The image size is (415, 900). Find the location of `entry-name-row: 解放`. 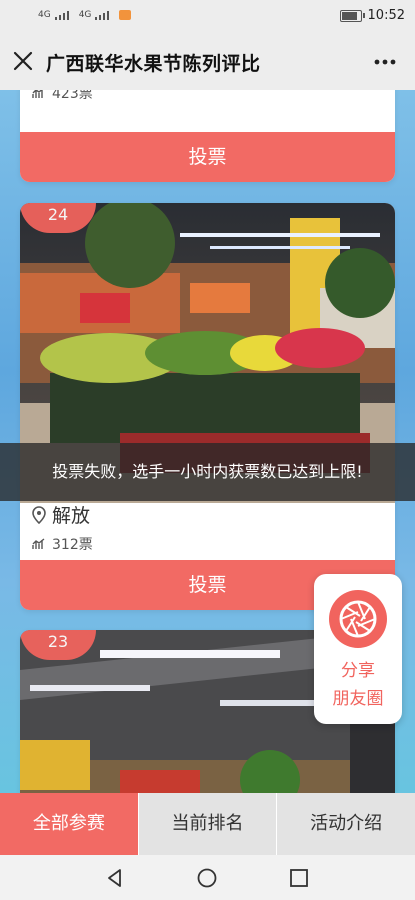

entry-name-row: 解放 is located at coordinates (62, 514).